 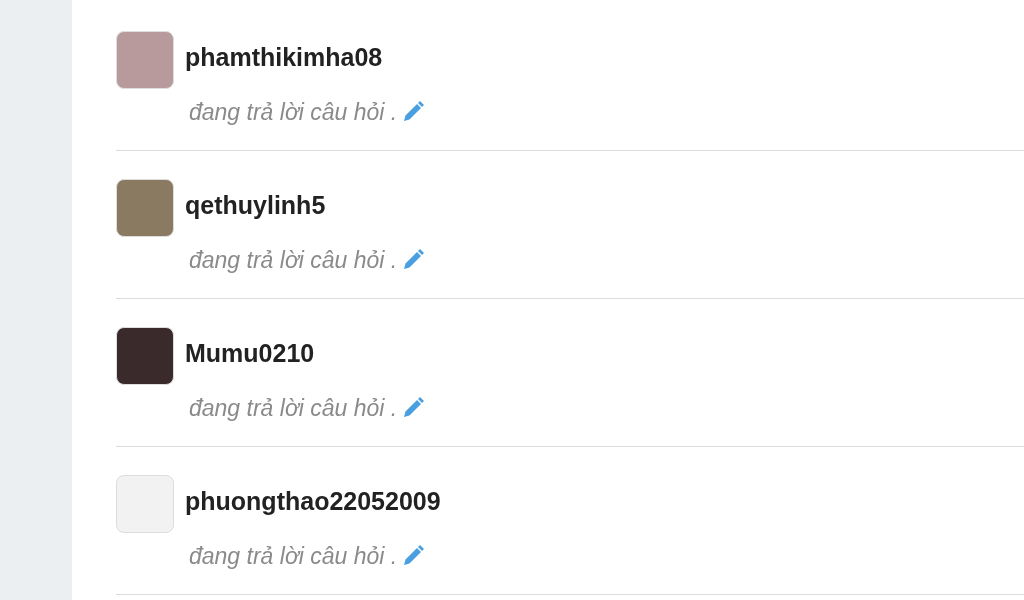 What do you see at coordinates (255, 206) in the screenshot?
I see `username: qethuylinh5` at bounding box center [255, 206].